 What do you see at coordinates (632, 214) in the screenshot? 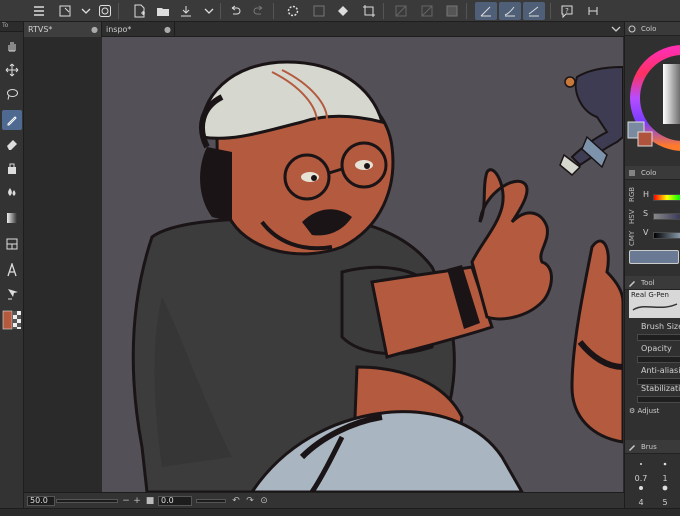
I see `tab-hsv: HSV` at bounding box center [632, 214].